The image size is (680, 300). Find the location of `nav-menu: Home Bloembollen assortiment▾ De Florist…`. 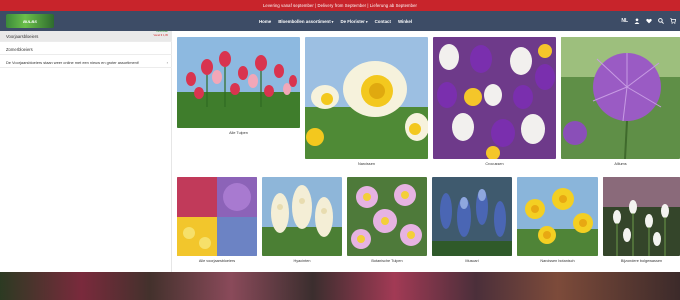

nav-menu: Home Bloembollen assortiment▾ De Florist… is located at coordinates (335, 21).